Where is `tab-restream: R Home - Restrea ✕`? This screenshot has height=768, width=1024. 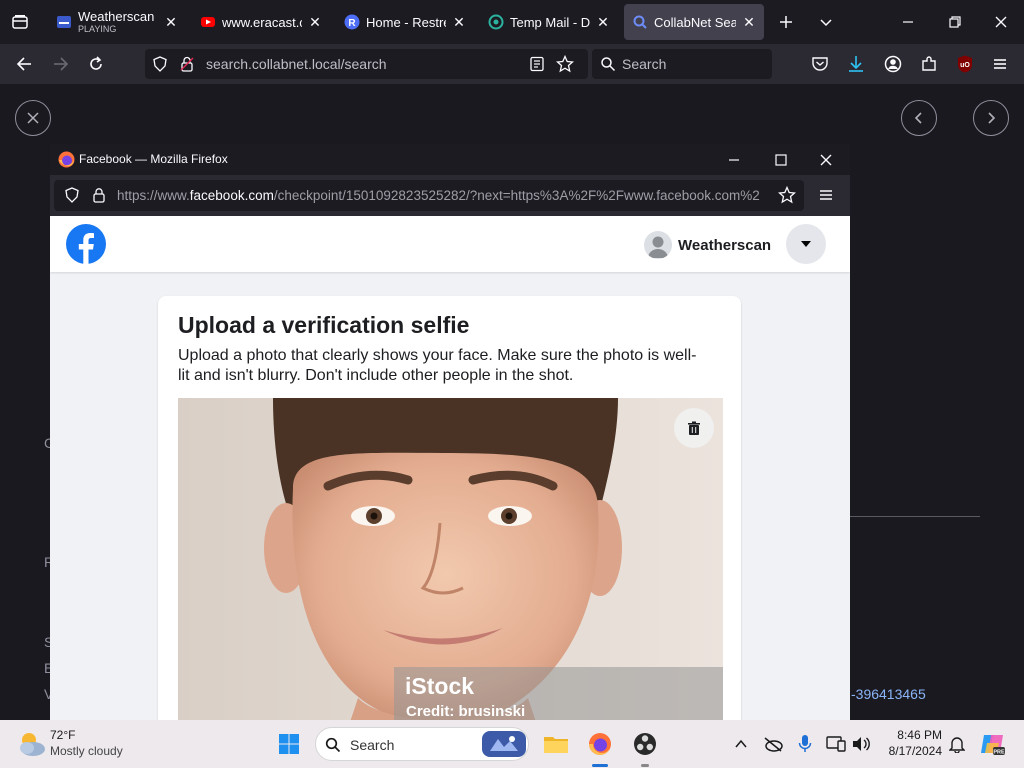 tab-restream: R Home - Restrea ✕ is located at coordinates (405, 22).